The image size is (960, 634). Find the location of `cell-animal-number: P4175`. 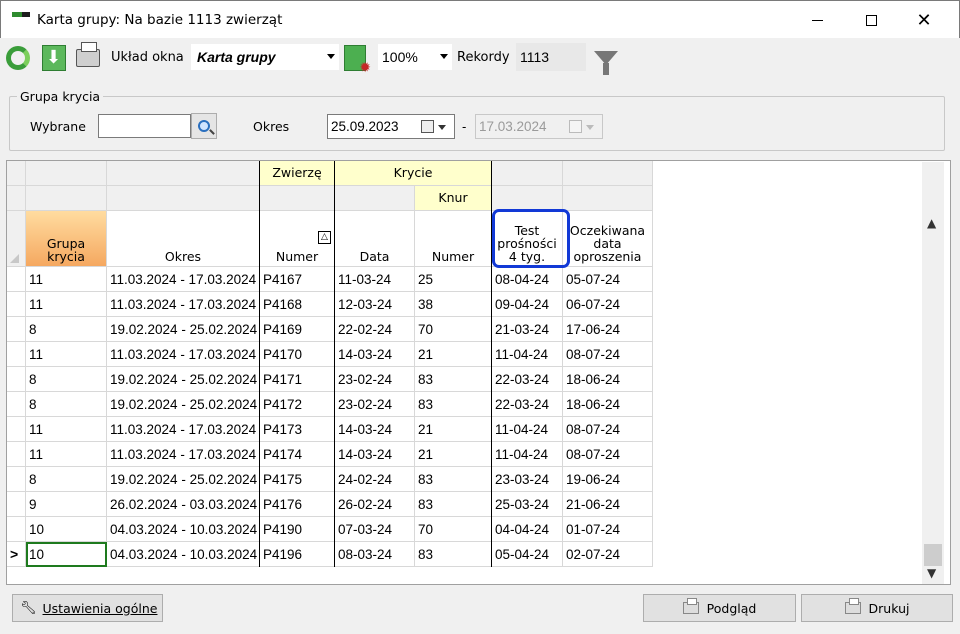

cell-animal-number: P4175 is located at coordinates (297, 479).